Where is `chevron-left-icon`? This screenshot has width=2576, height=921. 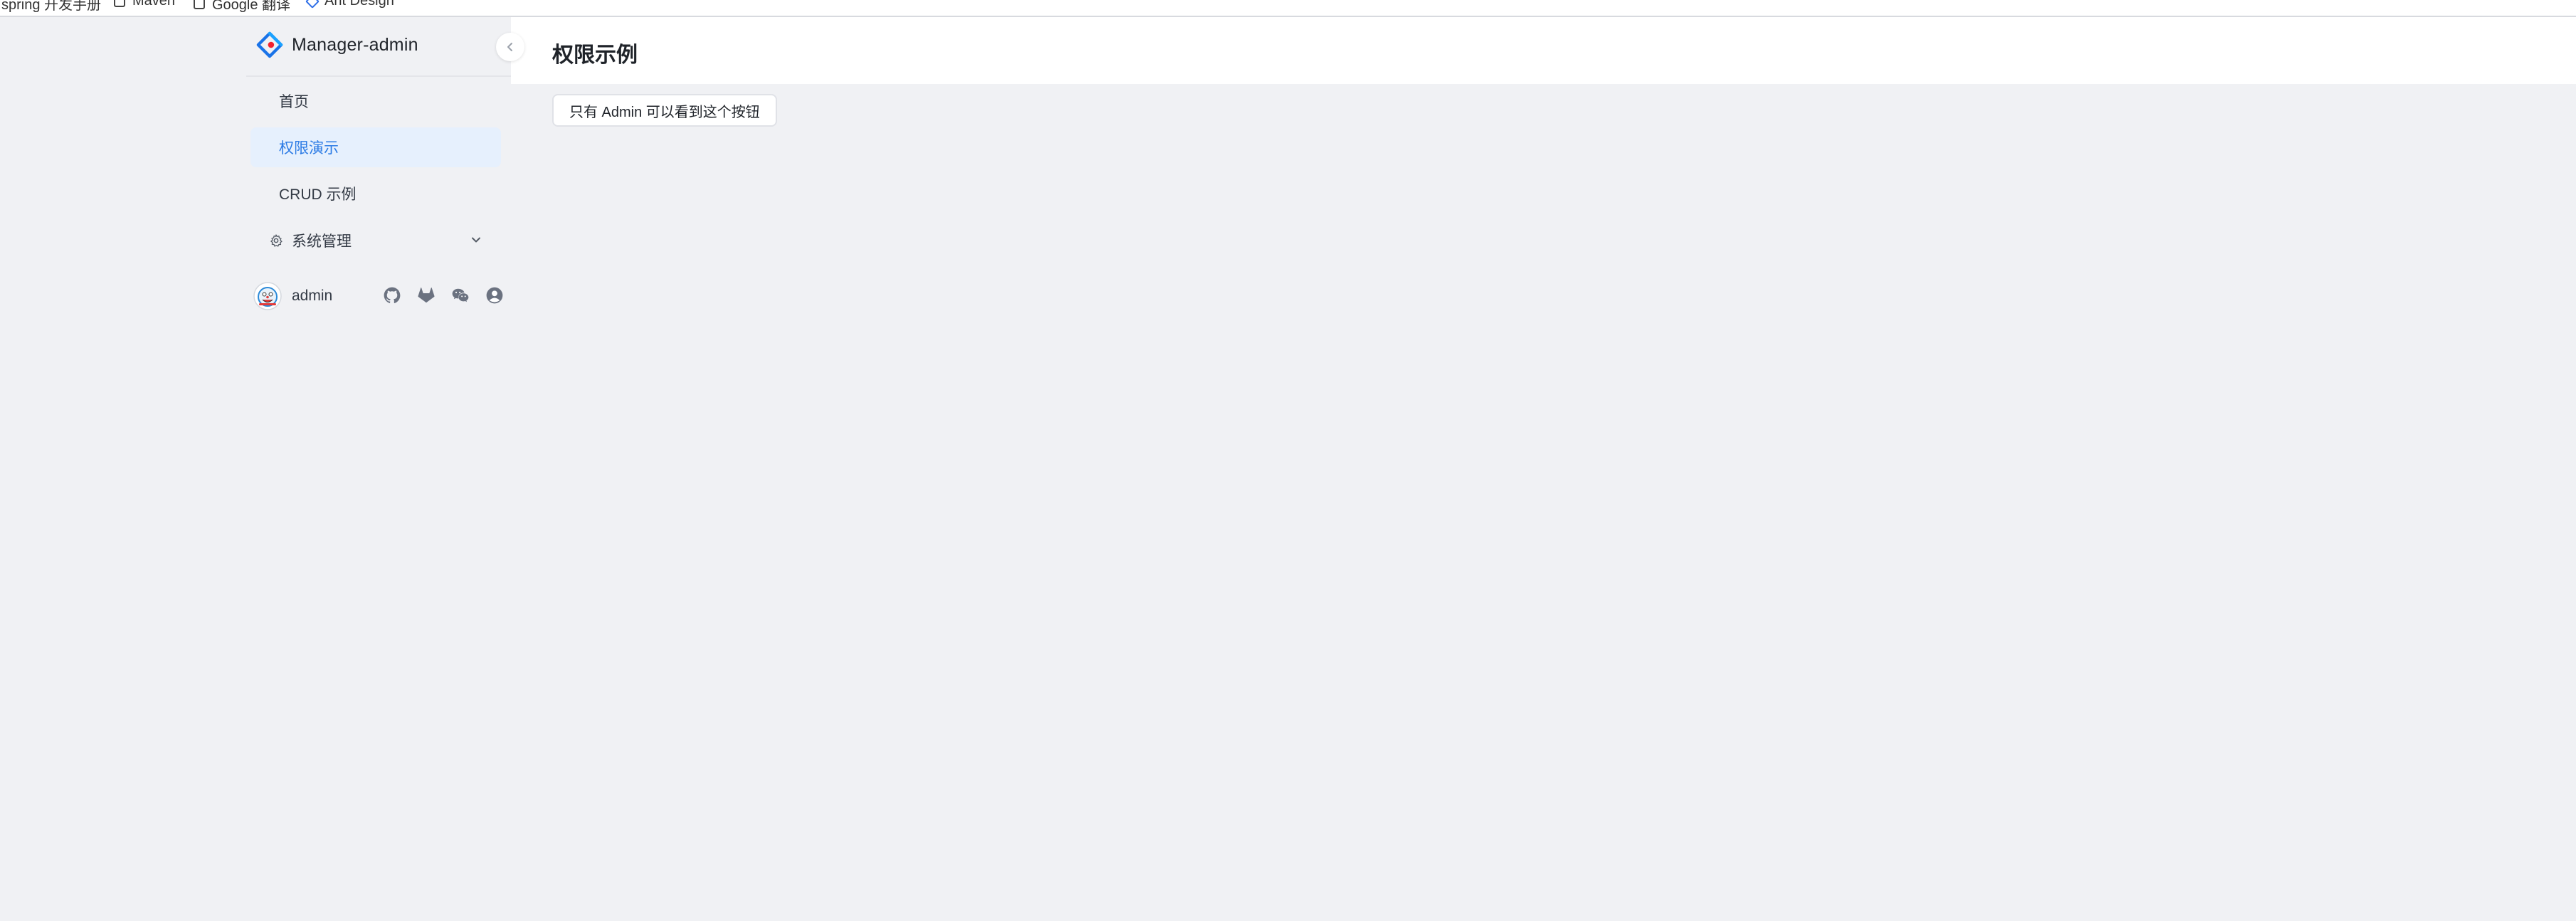
chevron-left-icon is located at coordinates (509, 47).